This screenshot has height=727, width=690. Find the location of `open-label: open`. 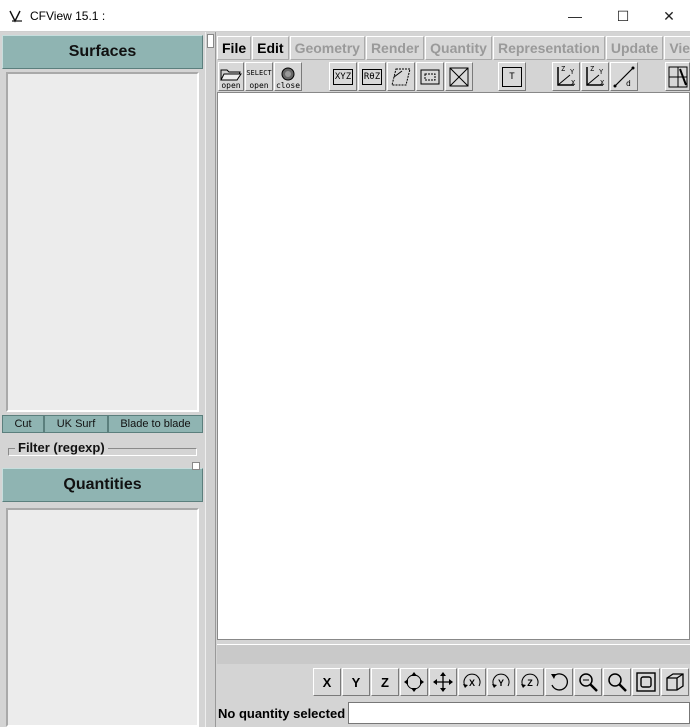

open-label: open is located at coordinates (231, 85).